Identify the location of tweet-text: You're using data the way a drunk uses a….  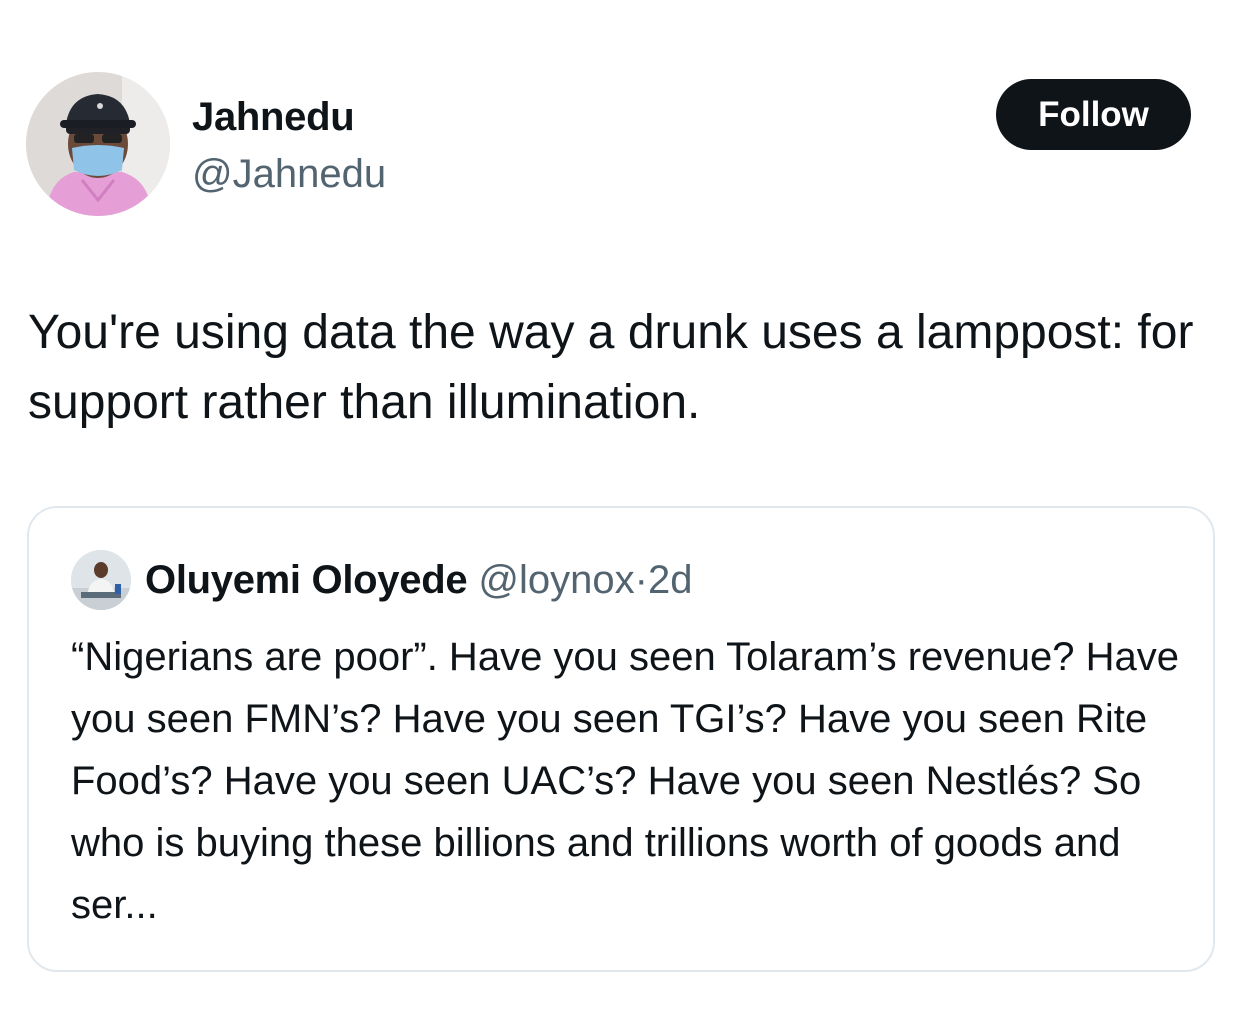
(611, 367).